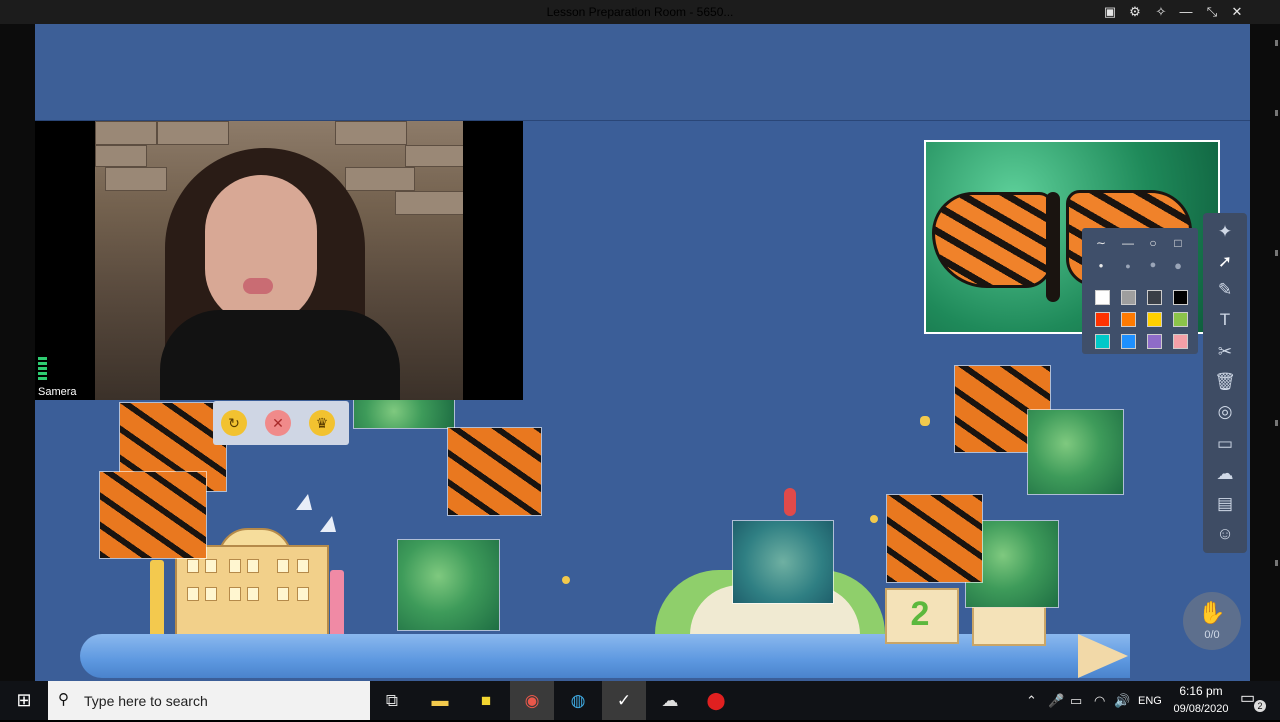 This screenshot has width=1280, height=722. Describe the element at coordinates (578, 700) in the screenshot. I see `browser-icon: ◍` at that location.